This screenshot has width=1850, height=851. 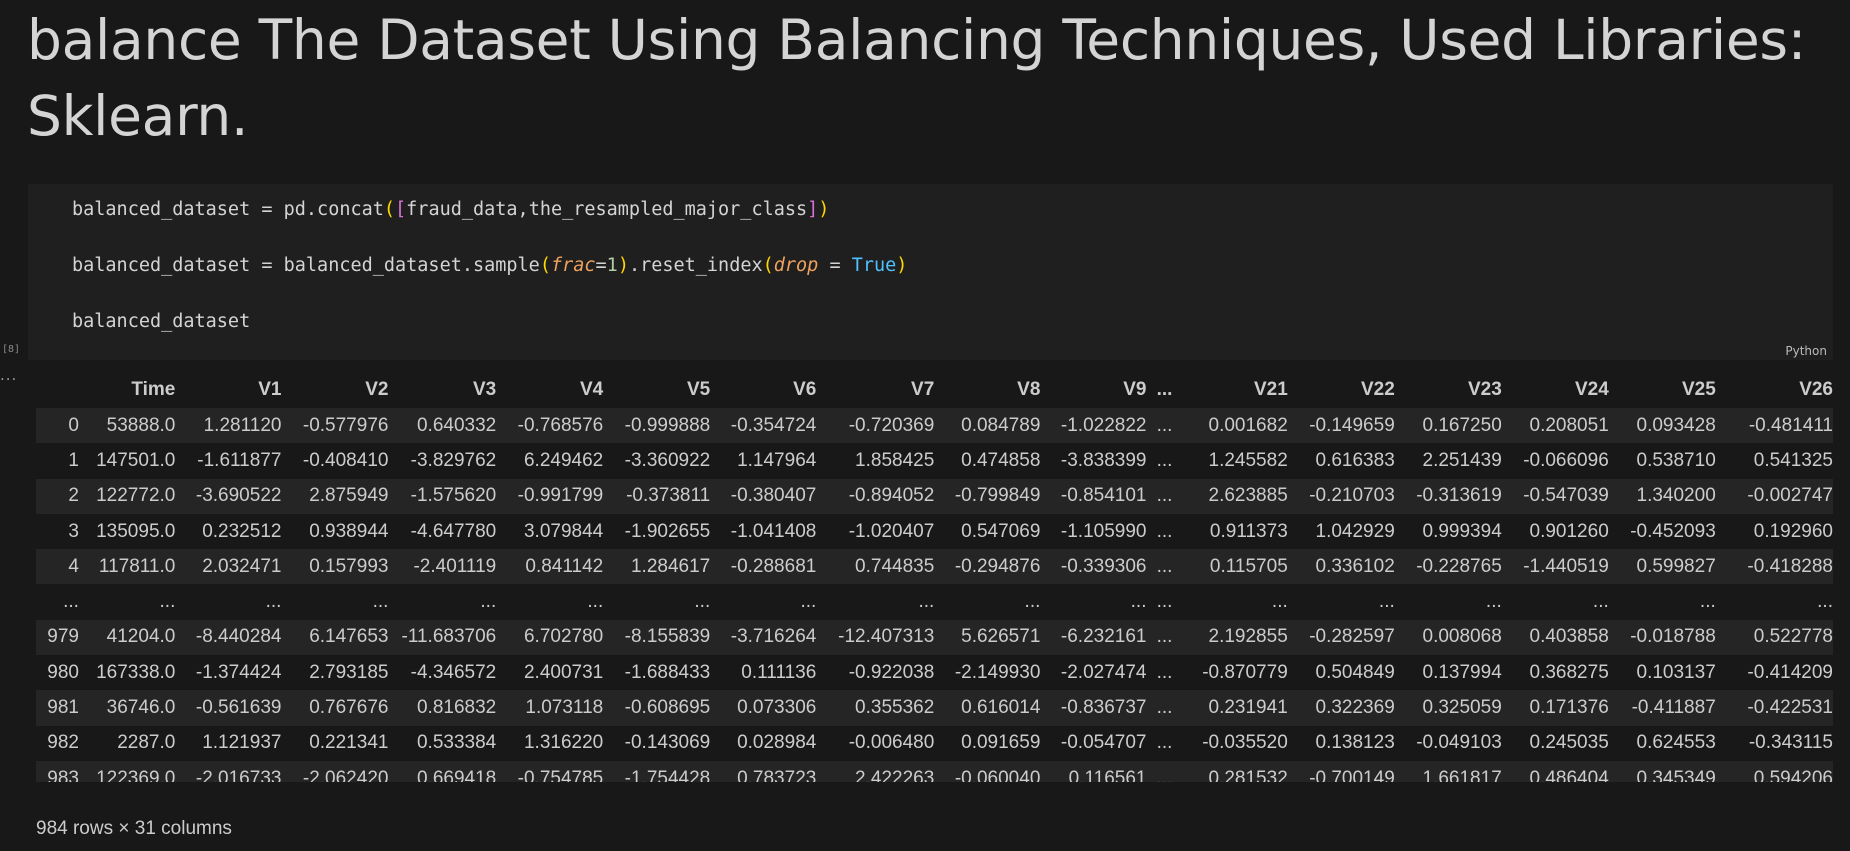 What do you see at coordinates (1793, 637) in the screenshot?
I see `table-cell: 0.522778` at bounding box center [1793, 637].